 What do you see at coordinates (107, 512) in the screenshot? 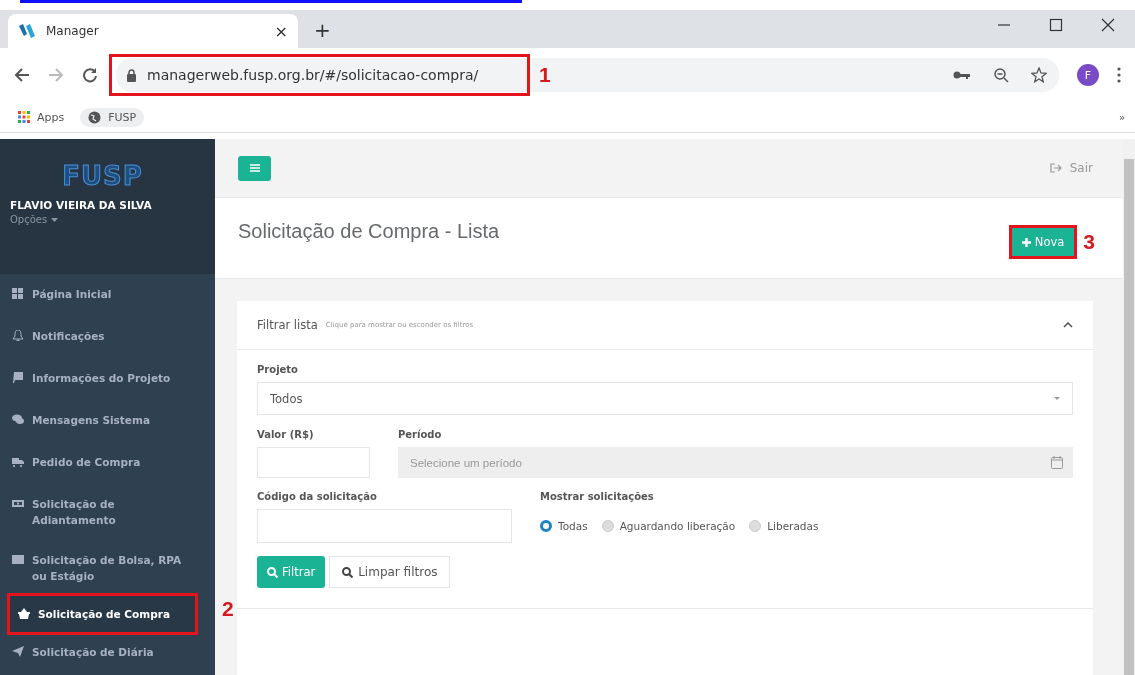
I see `sidebar-item: Solicitação de Adiantamento` at bounding box center [107, 512].